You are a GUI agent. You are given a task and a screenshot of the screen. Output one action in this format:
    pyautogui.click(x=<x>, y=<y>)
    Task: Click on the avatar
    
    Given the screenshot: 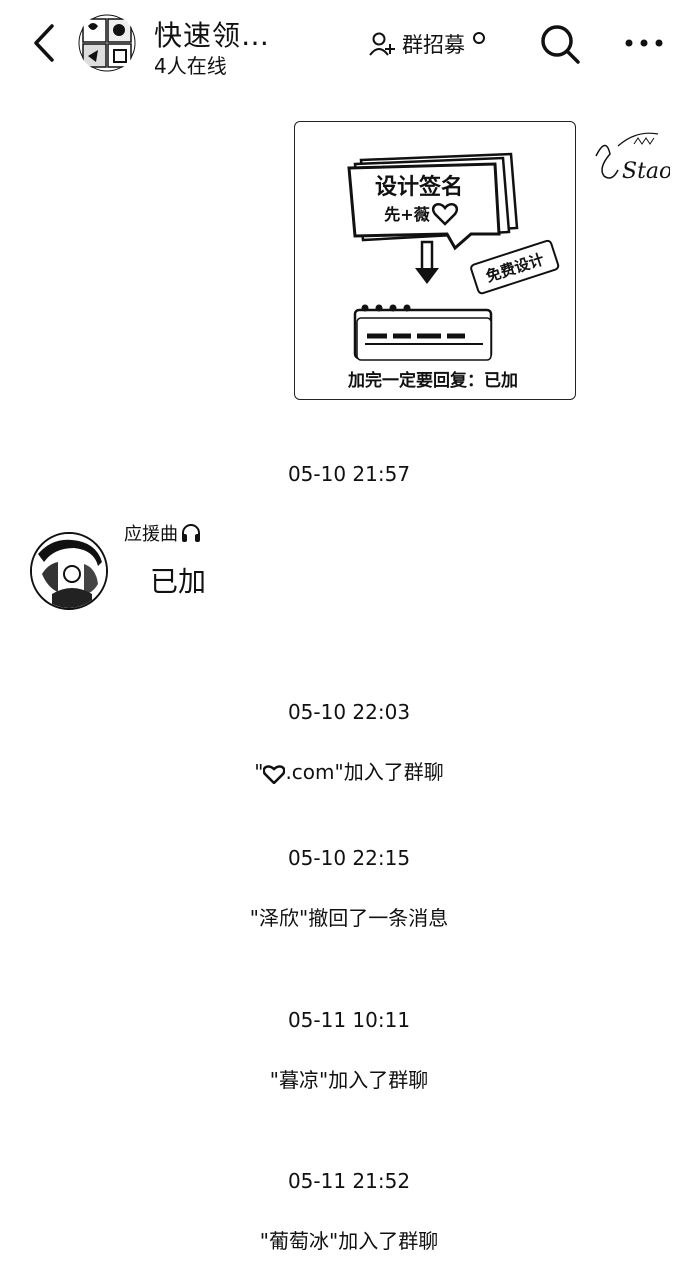 What is the action you would take?
    pyautogui.click(x=69, y=571)
    